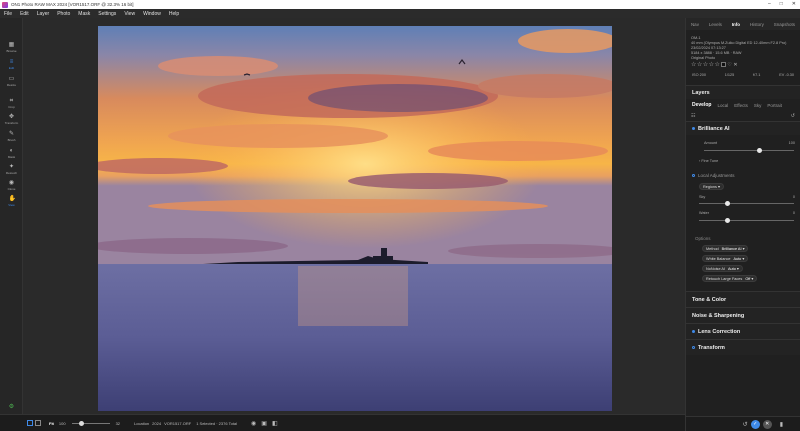 This screenshot has height=431, width=800. I want to click on info-tabs: Nav Levels Info History Snapshots, so click(743, 24).